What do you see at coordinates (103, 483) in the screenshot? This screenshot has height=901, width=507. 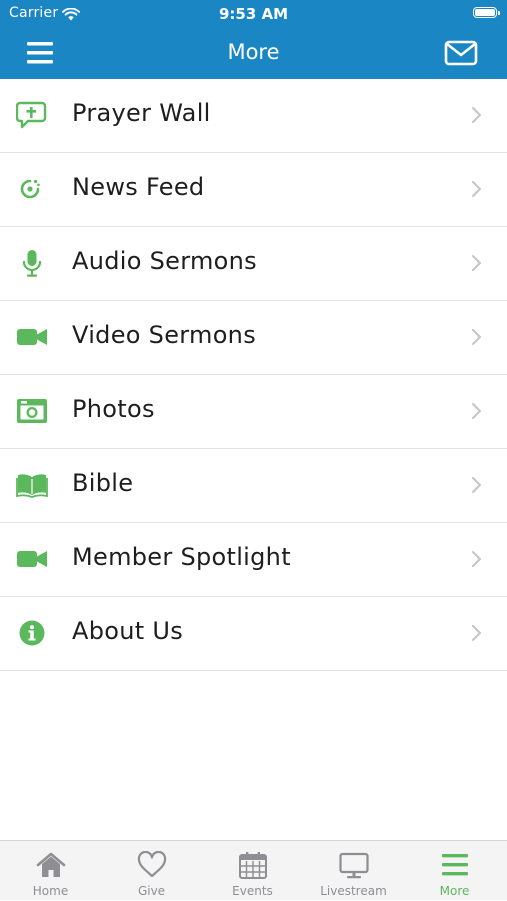 I see `menu-item-label: Bible` at bounding box center [103, 483].